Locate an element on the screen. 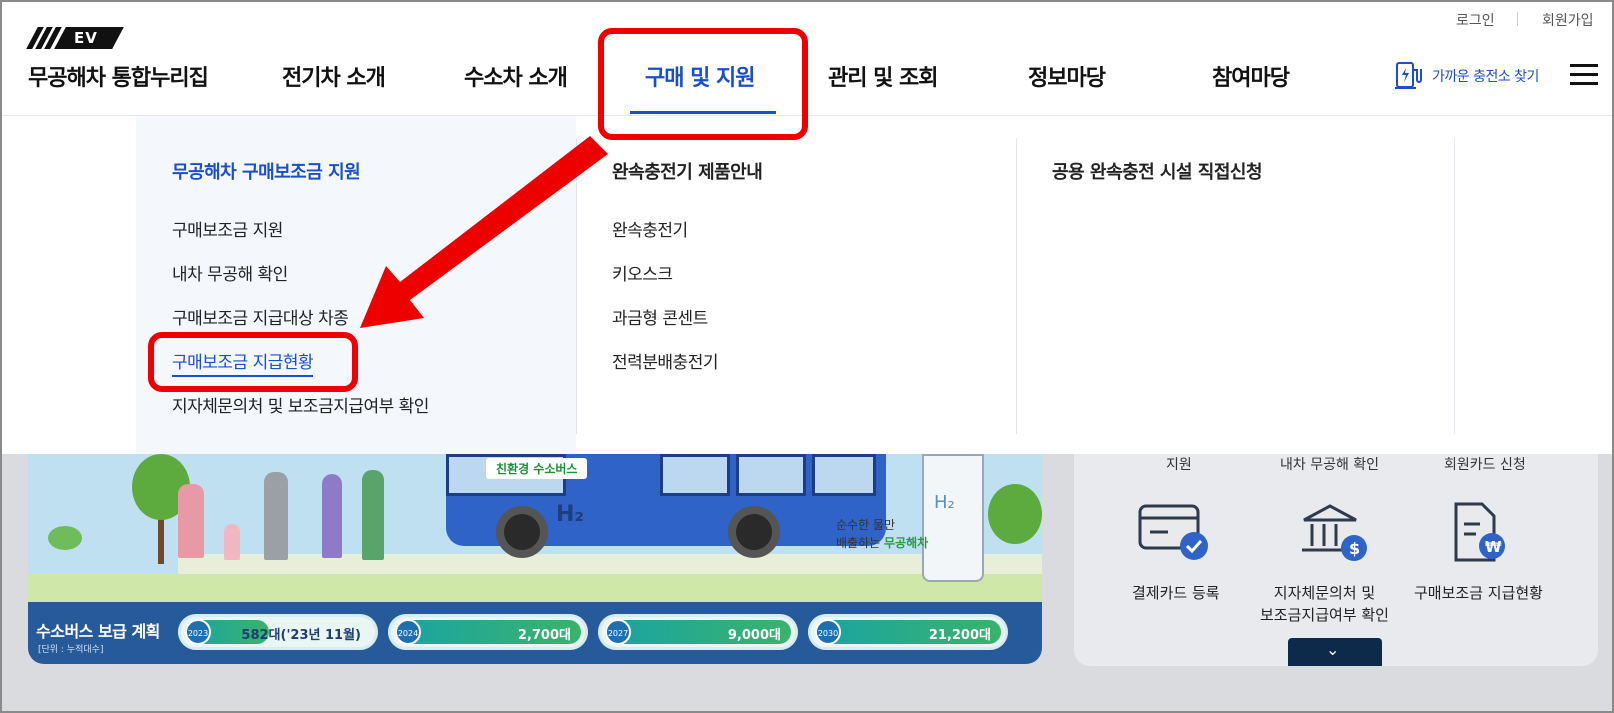 The height and width of the screenshot is (713, 1614). annotation-arrow is located at coordinates (484, 232).